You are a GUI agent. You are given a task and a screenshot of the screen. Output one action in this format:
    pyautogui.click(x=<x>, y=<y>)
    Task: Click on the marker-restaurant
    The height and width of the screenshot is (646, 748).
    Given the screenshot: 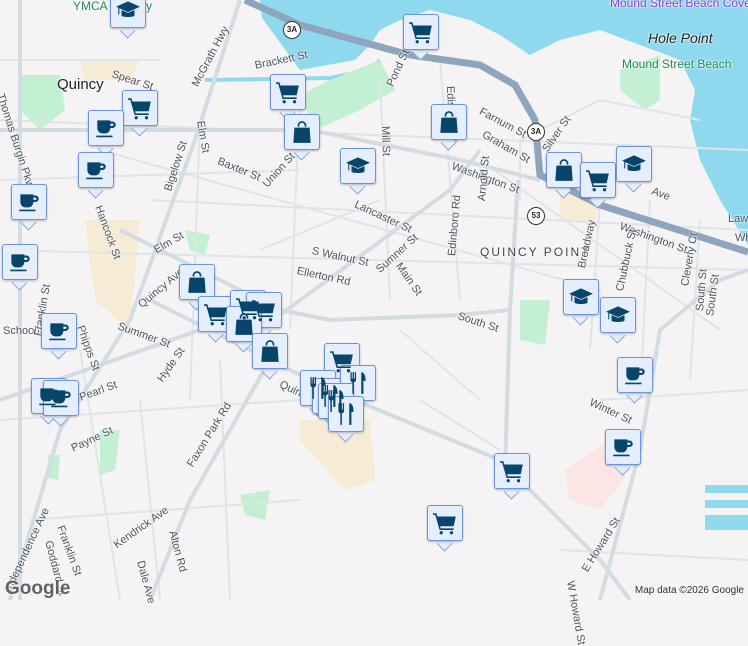 What is the action you would take?
    pyautogui.click(x=346, y=419)
    